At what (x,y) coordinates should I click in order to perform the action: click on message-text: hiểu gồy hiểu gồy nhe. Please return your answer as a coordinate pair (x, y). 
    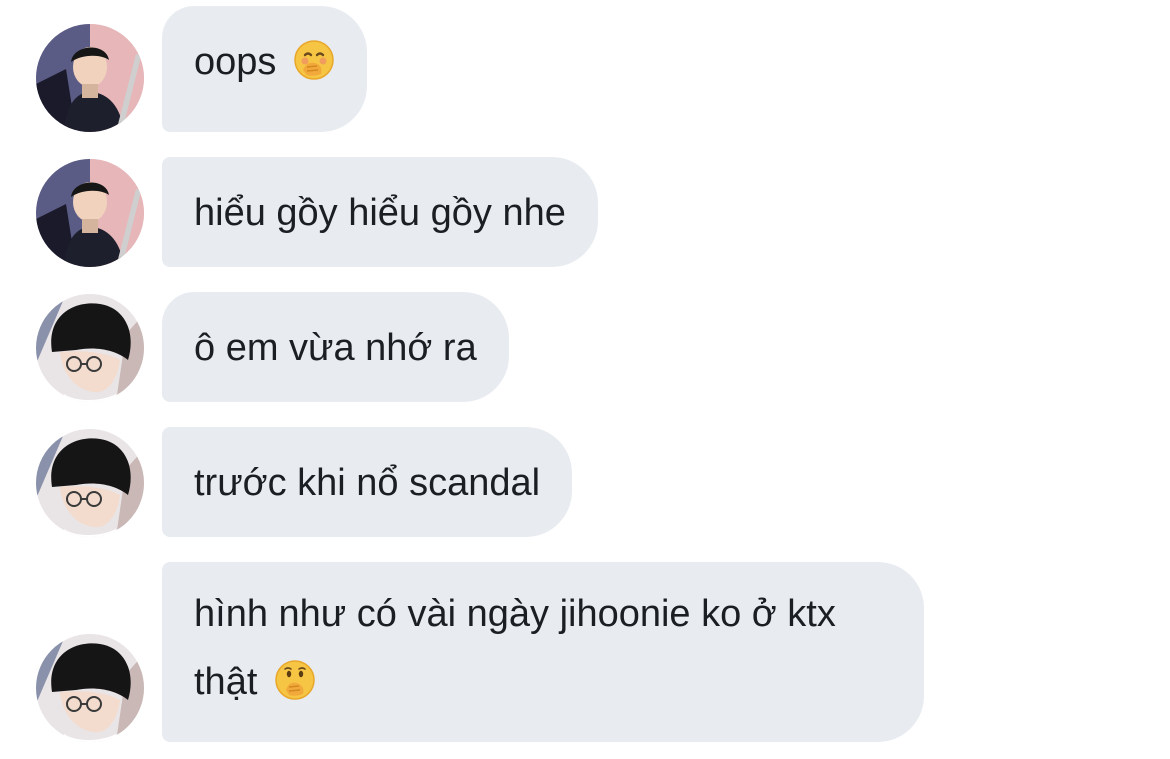
    Looking at the image, I should click on (380, 213).